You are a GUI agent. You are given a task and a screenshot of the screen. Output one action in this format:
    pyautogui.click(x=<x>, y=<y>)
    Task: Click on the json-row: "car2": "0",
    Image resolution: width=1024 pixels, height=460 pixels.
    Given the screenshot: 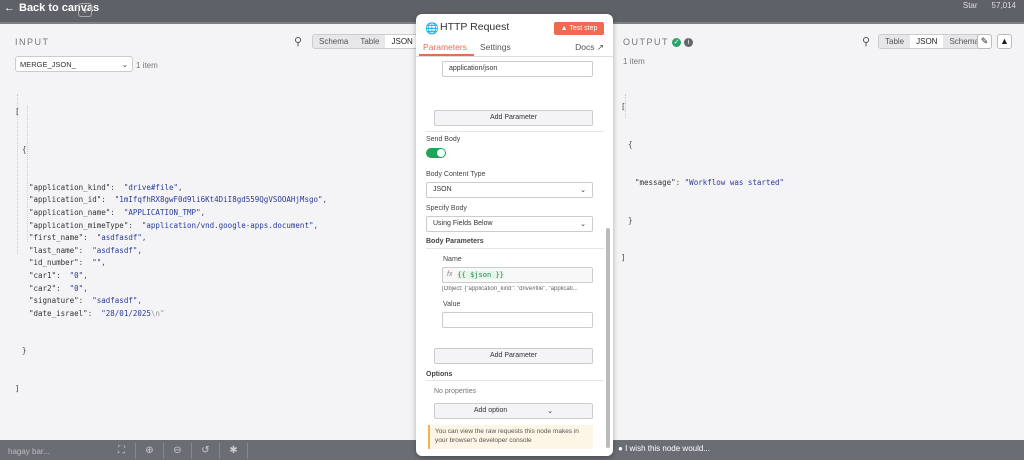 What is the action you would take?
    pyautogui.click(x=58, y=288)
    